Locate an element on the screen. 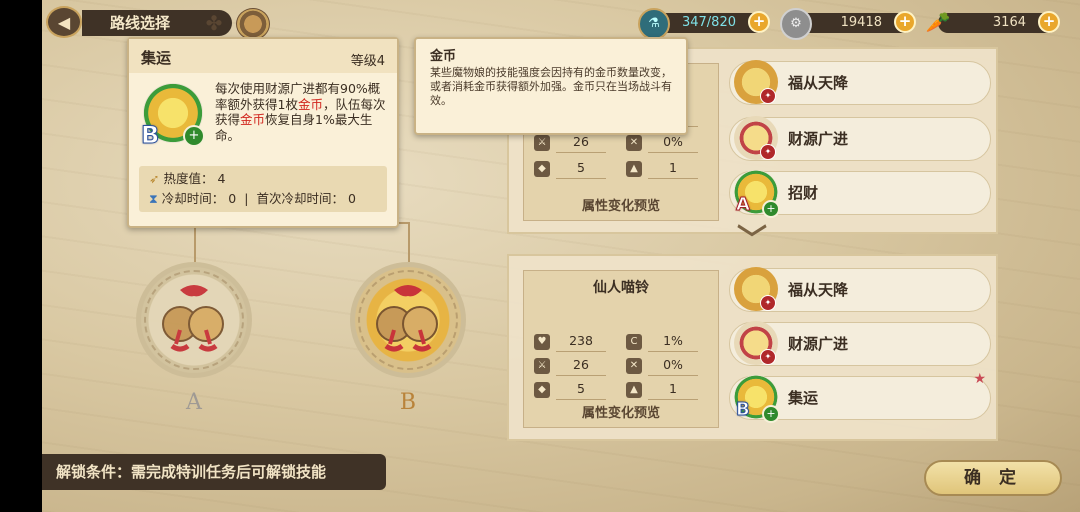  gear-coin-counter: ⚙ 19418 + is located at coordinates (848, 24).